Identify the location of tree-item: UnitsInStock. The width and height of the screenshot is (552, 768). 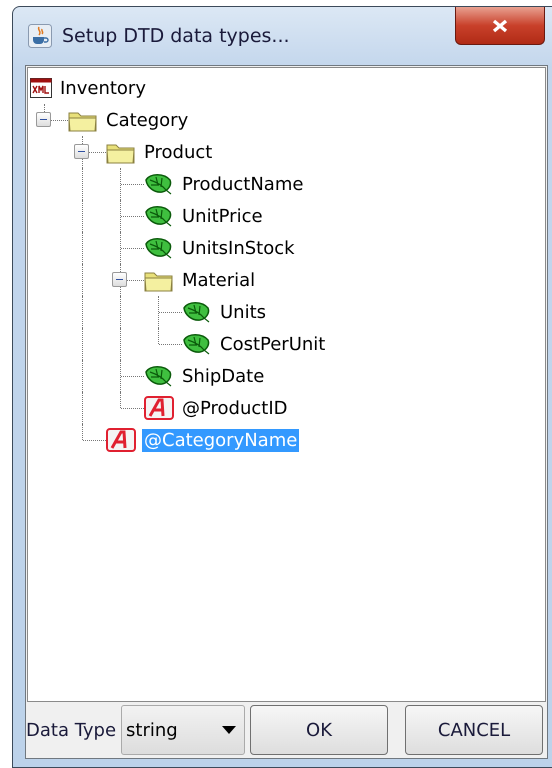
(238, 248).